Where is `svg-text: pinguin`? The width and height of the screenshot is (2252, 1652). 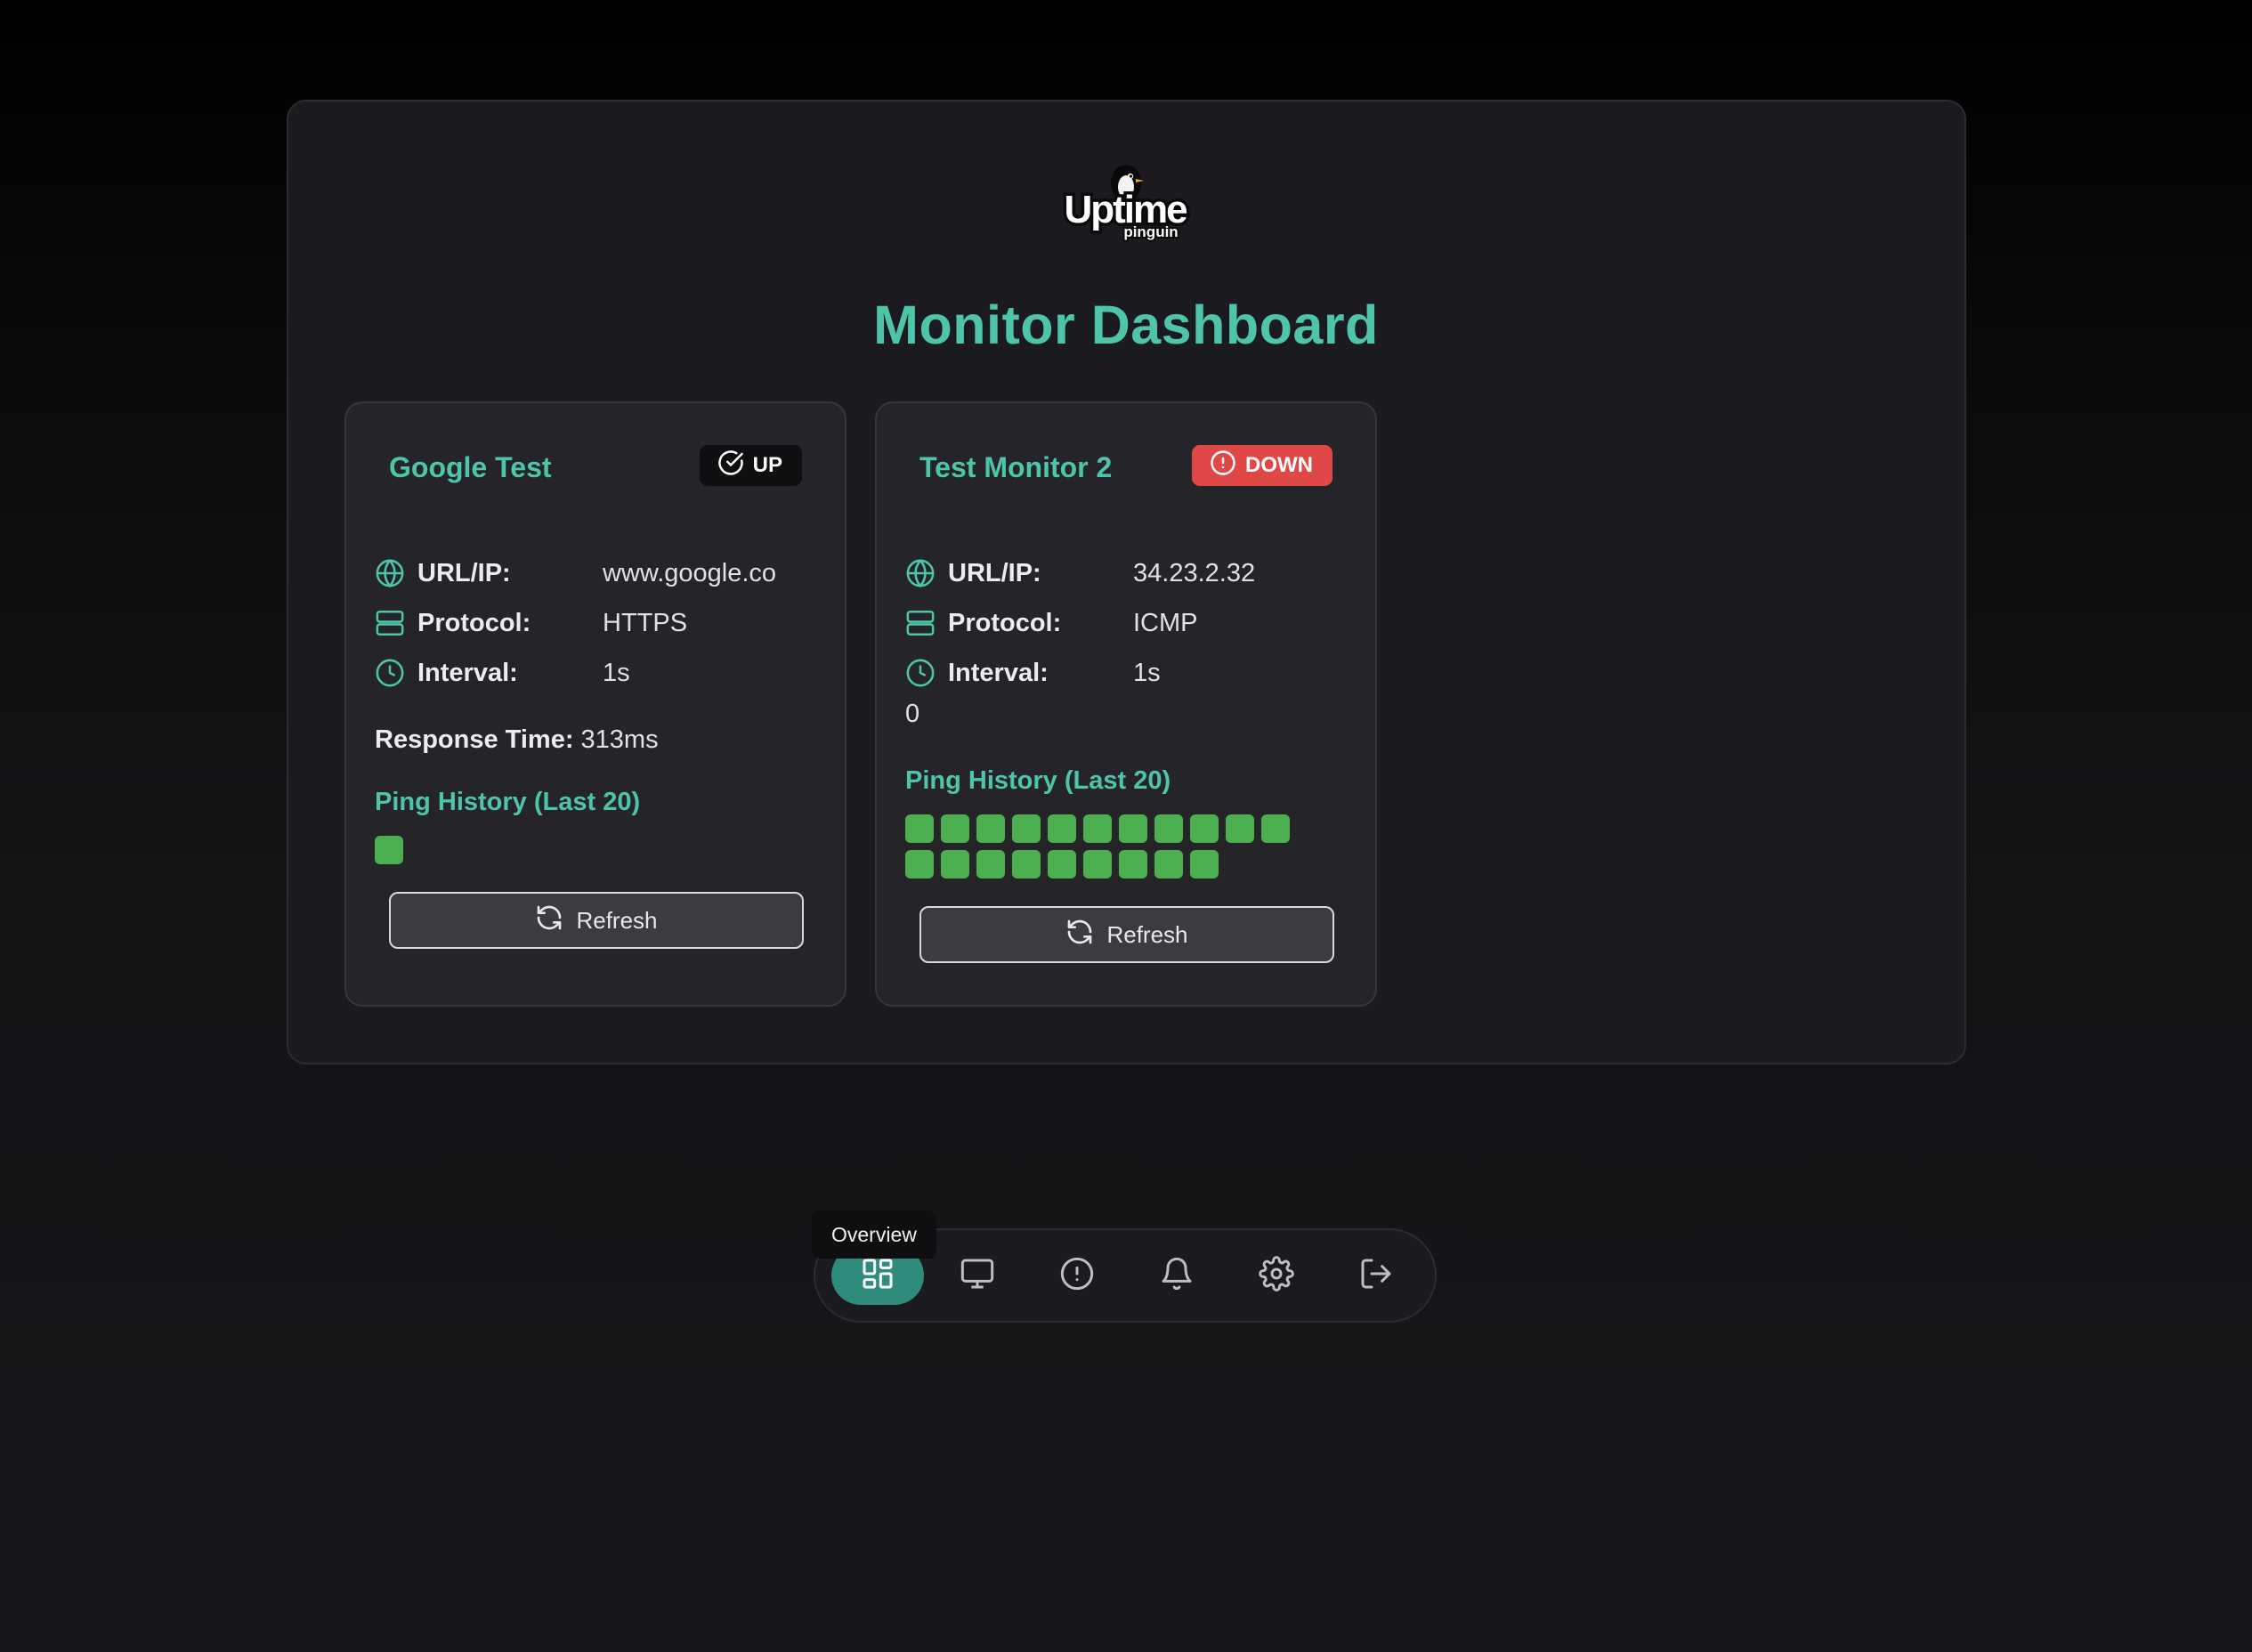
svg-text: pinguin is located at coordinates (1150, 231).